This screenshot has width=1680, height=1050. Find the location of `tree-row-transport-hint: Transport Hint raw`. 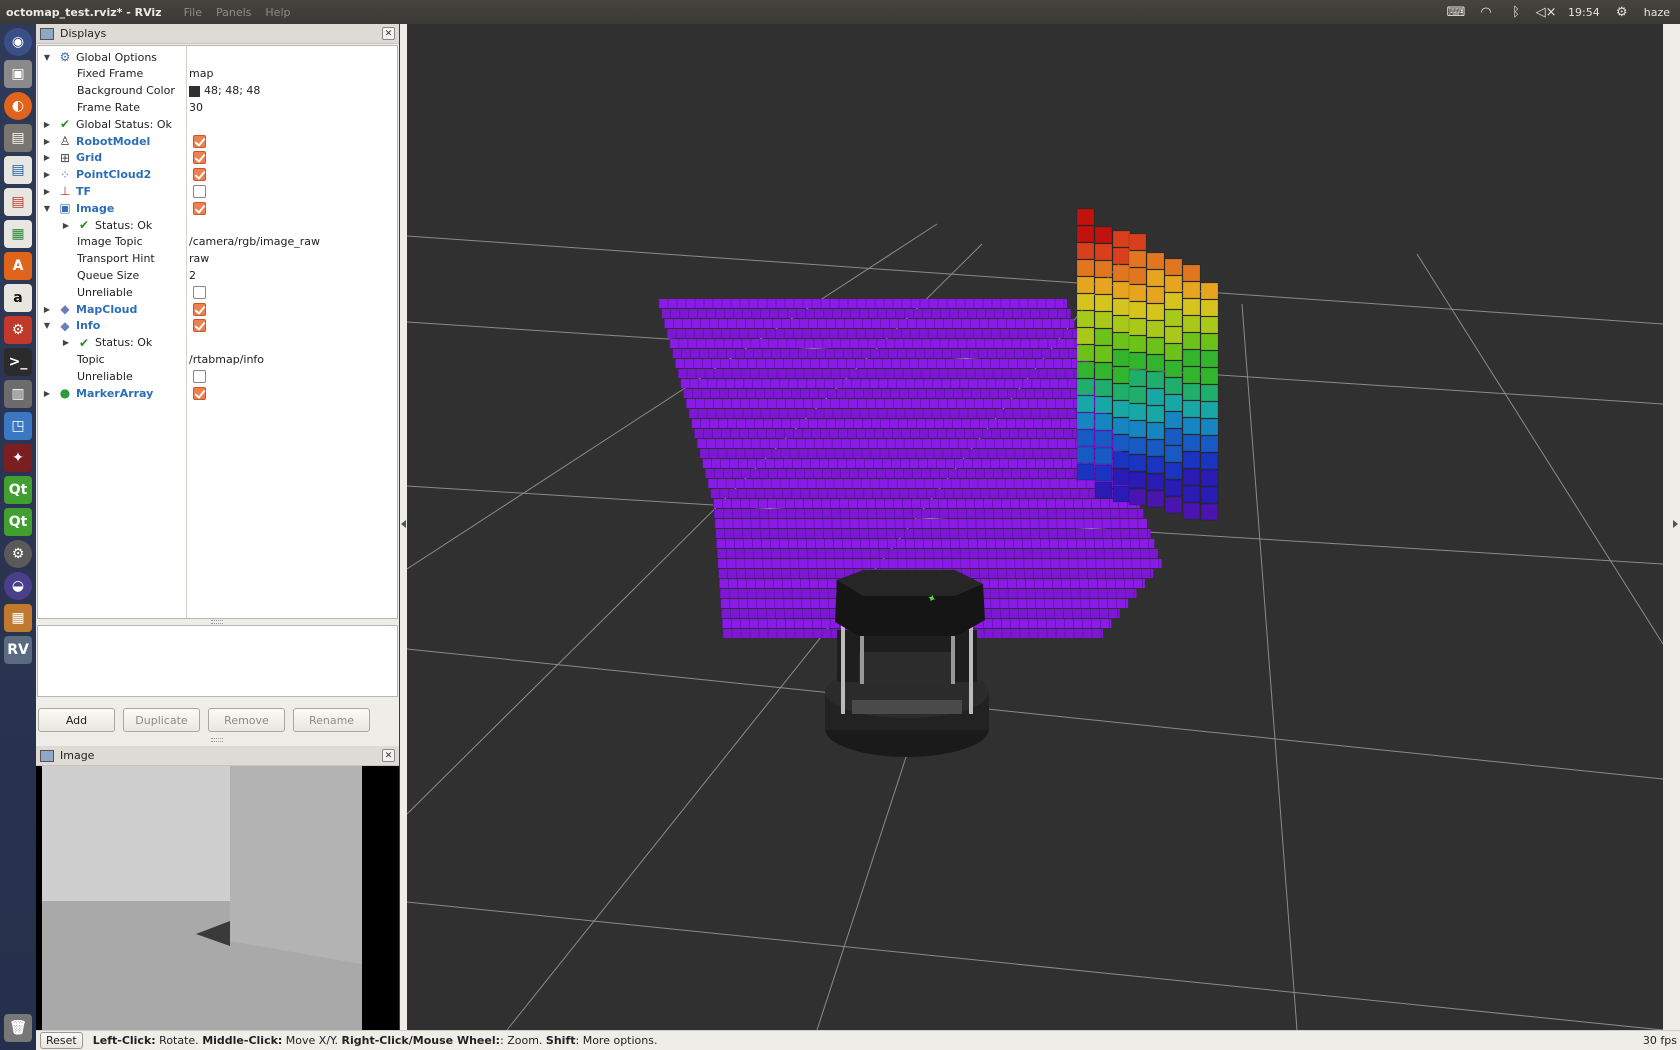

tree-row-transport-hint: Transport Hint raw is located at coordinates (217, 259).